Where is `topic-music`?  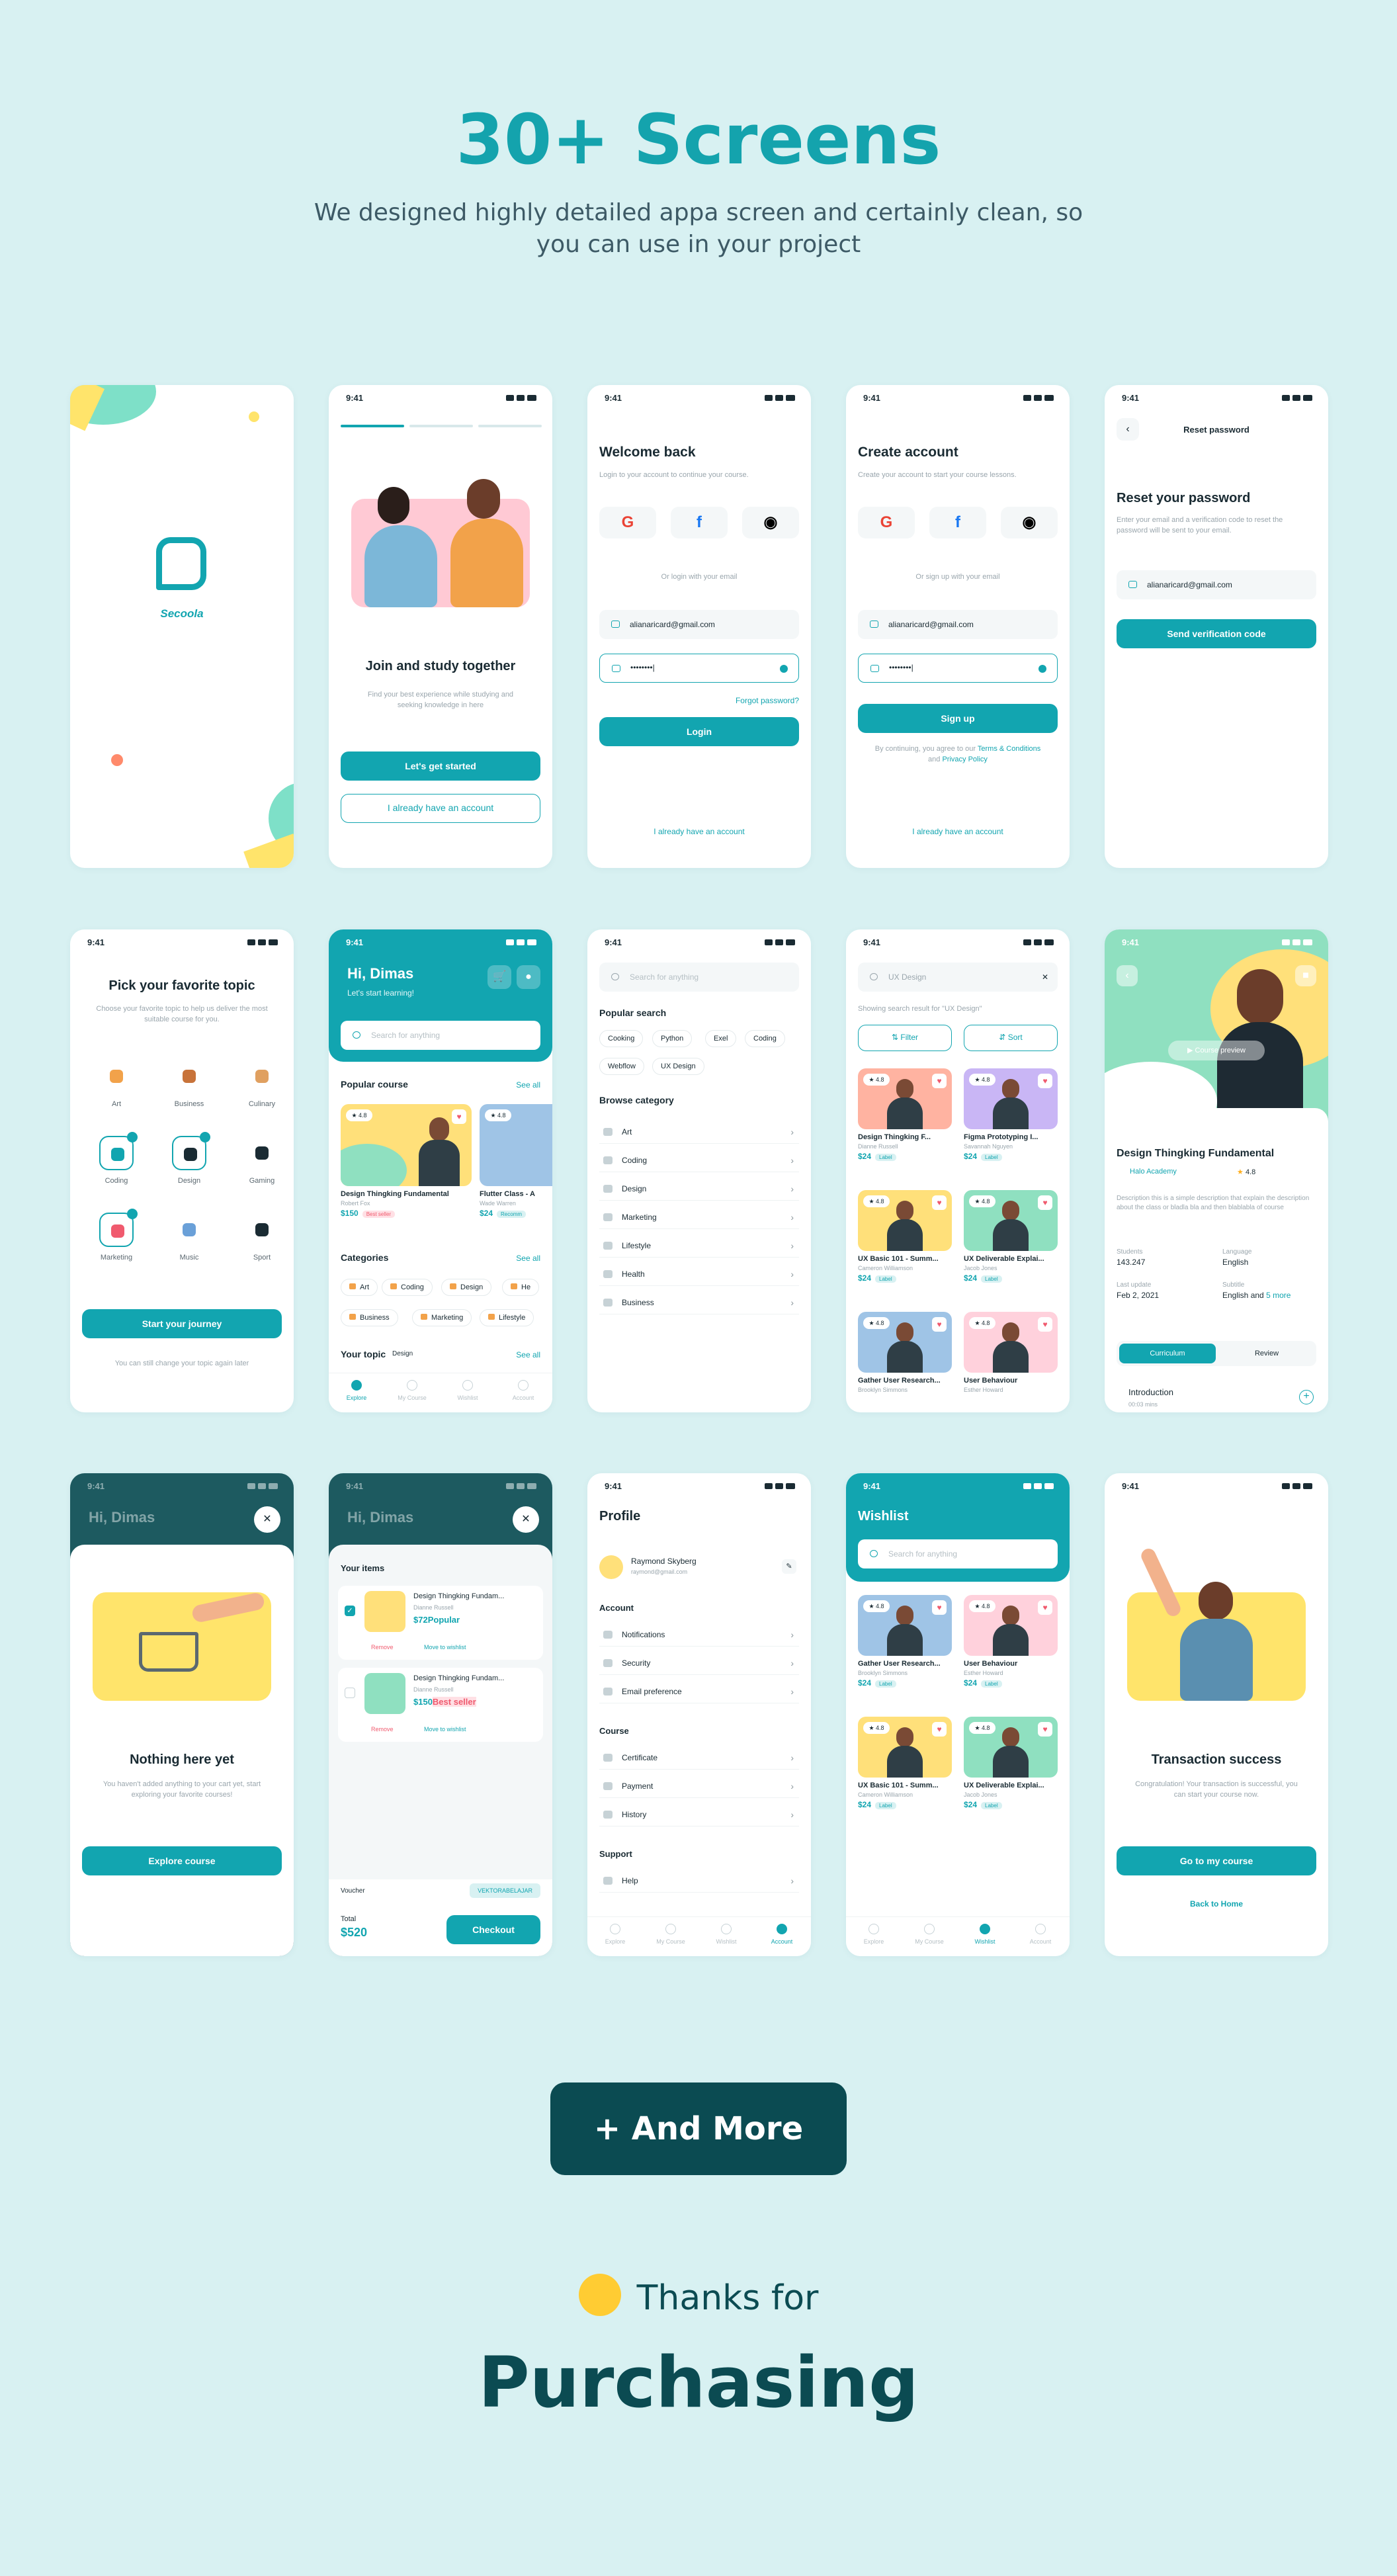 topic-music is located at coordinates (189, 1230).